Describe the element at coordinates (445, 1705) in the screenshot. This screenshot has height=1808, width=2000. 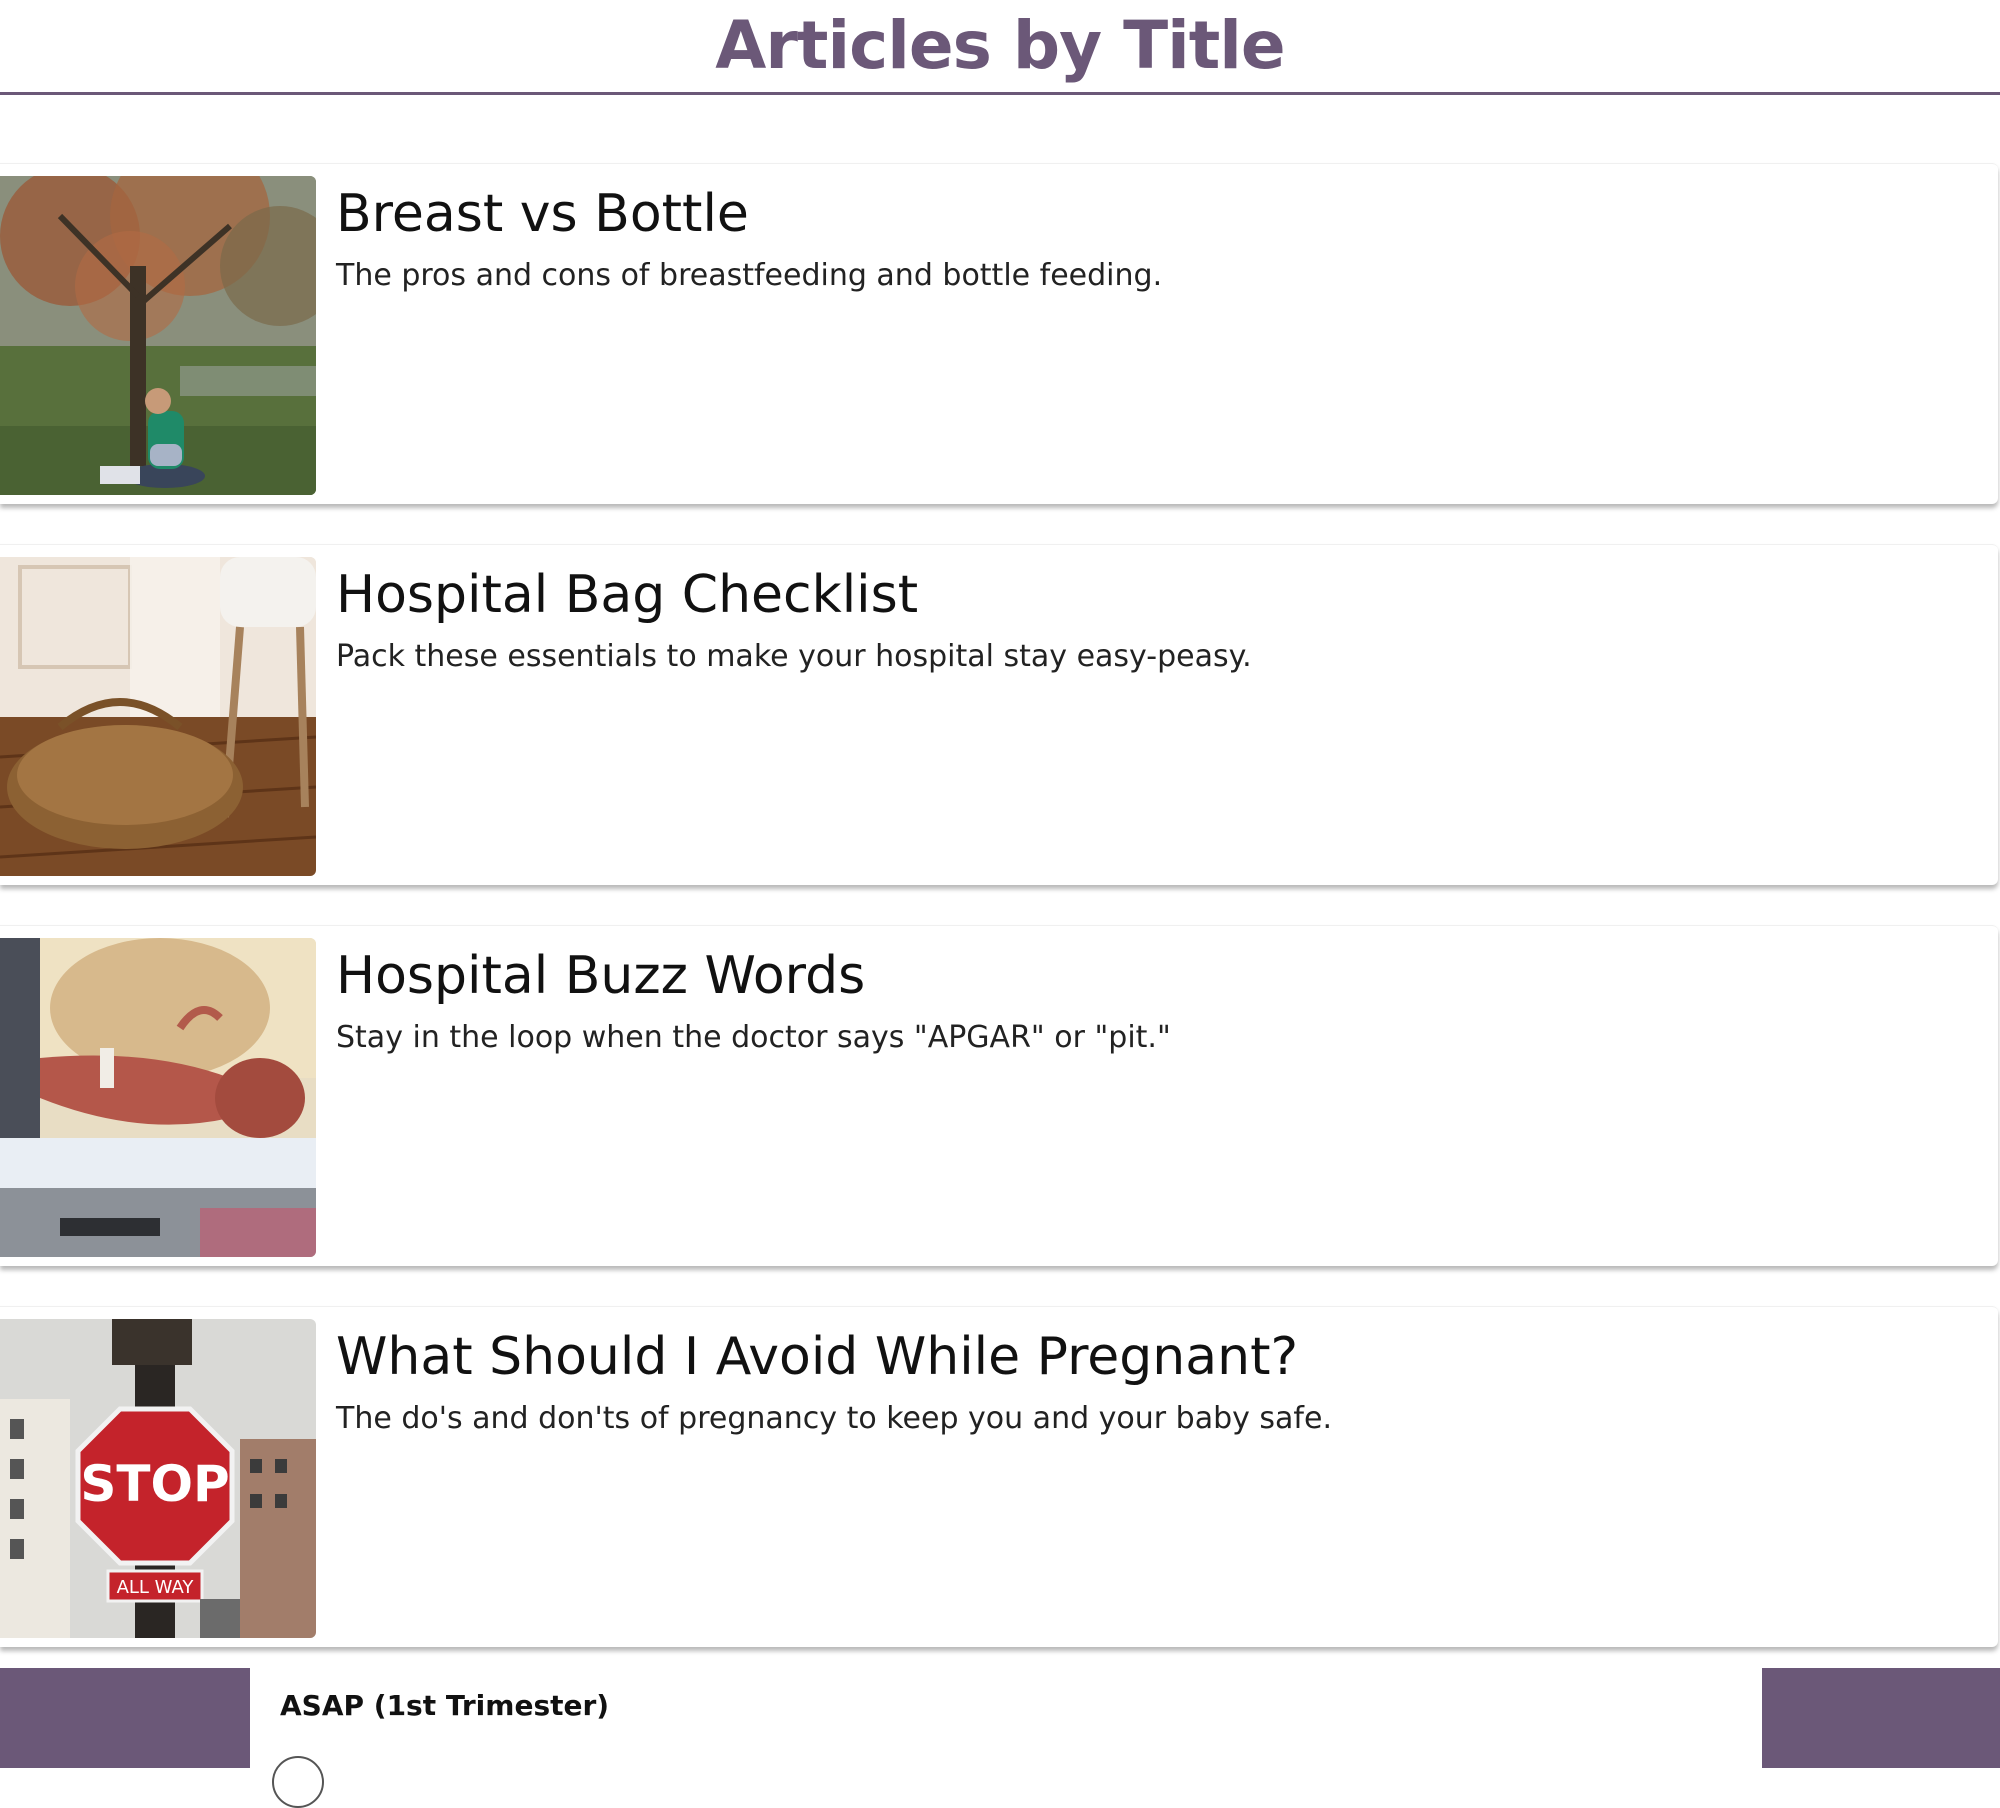
I see `trimester-section-label: ASAP (1st Trimester)` at that location.